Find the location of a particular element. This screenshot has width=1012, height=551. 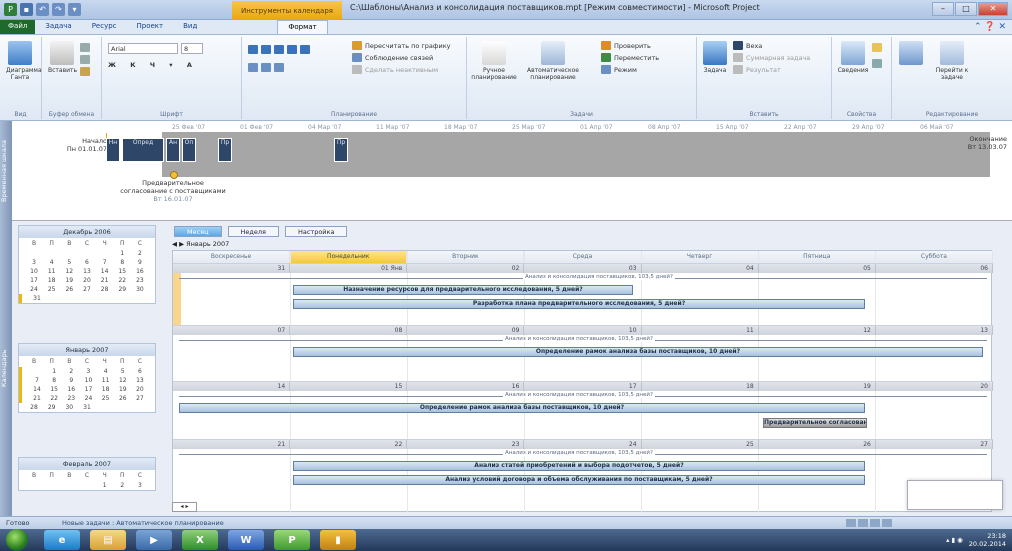

task-bar: Предварительное согласование is located at coordinates (815, 423).